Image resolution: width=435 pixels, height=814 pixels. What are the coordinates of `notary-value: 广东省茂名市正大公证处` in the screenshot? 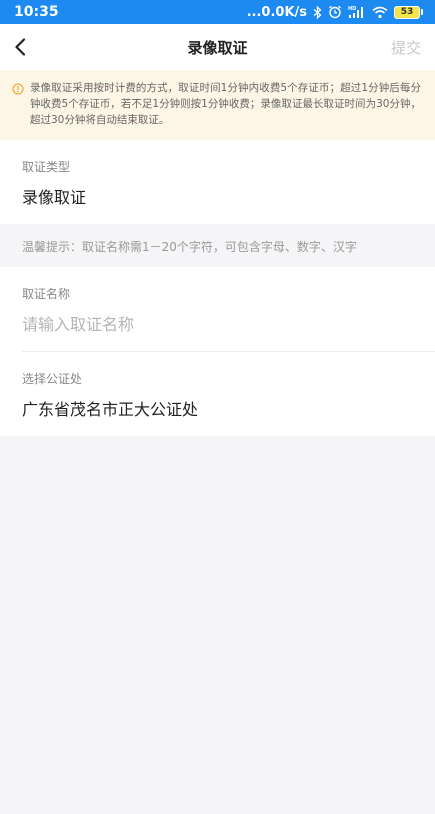 It's located at (228, 408).